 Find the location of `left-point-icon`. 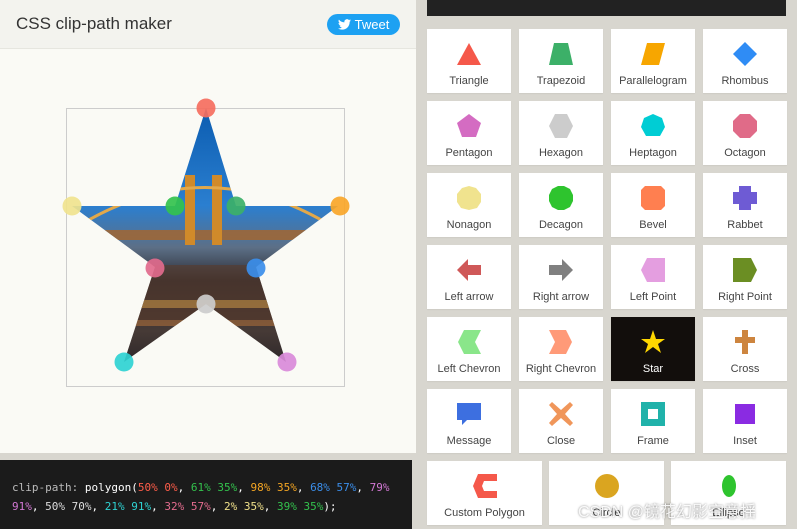

left-point-icon is located at coordinates (653, 270).